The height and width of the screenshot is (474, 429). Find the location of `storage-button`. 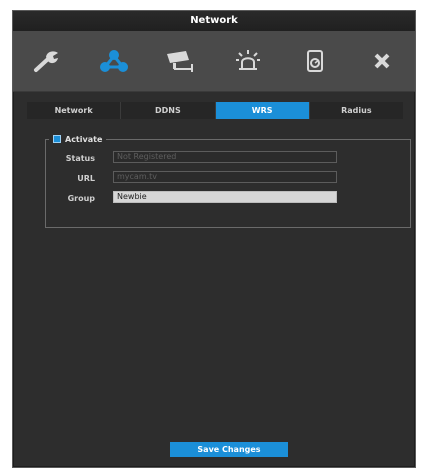

storage-button is located at coordinates (314, 61).